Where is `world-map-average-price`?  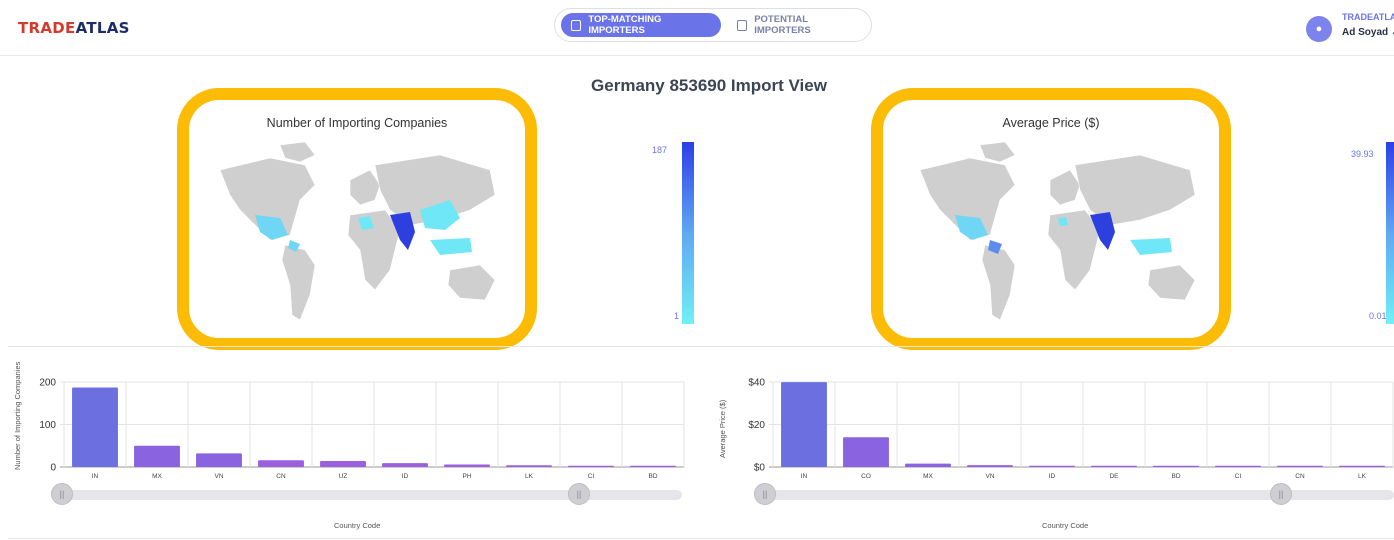
world-map-average-price is located at coordinates (1060, 235).